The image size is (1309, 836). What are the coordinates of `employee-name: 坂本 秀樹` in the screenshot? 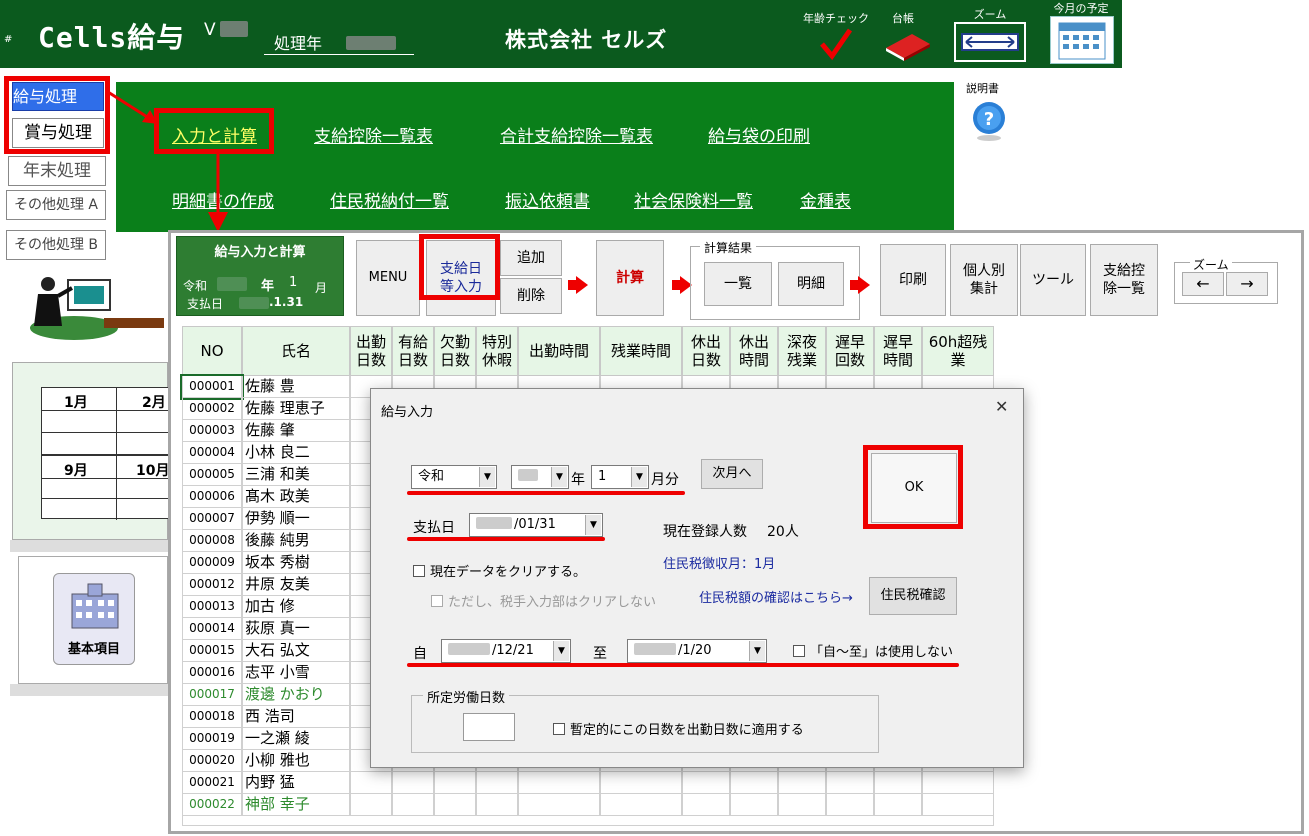 It's located at (296, 563).